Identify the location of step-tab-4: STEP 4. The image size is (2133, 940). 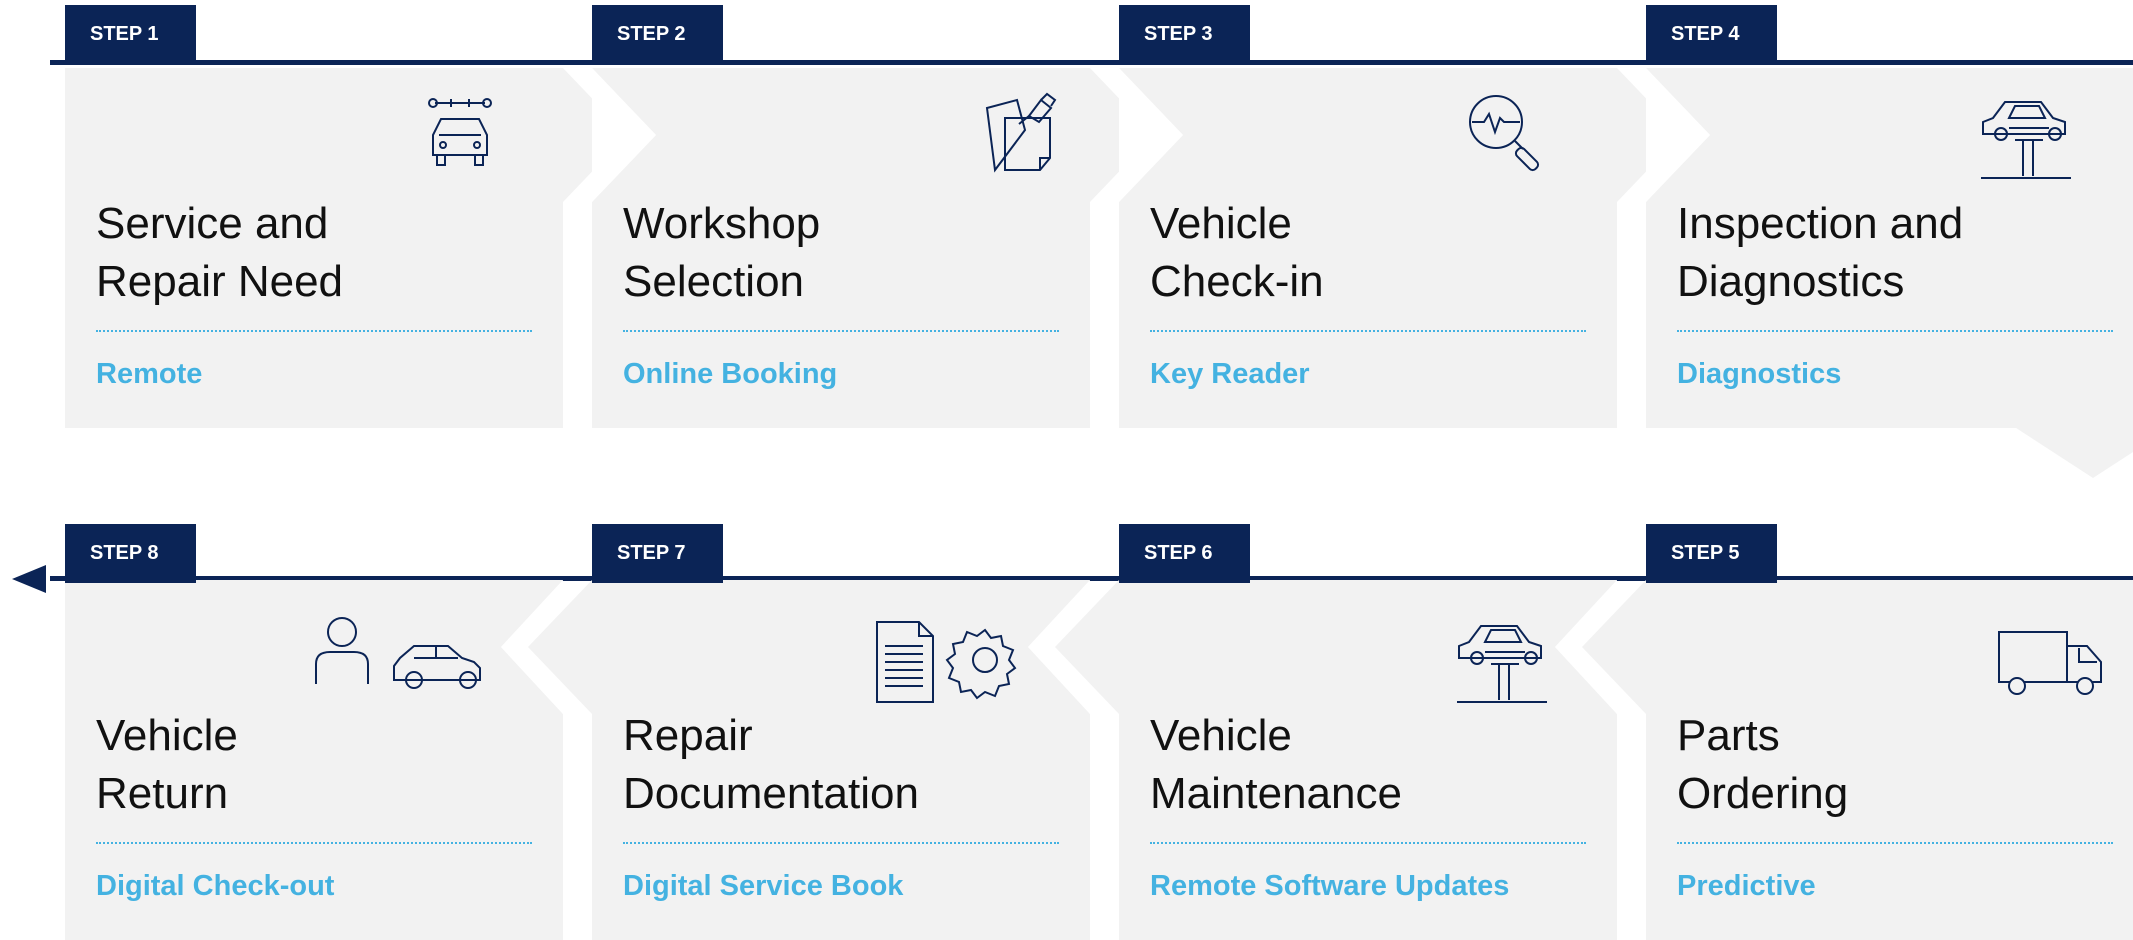
(1711, 34).